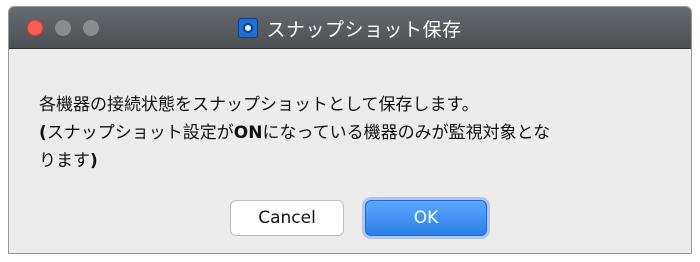  What do you see at coordinates (426, 218) in the screenshot?
I see `ok-button: OK` at bounding box center [426, 218].